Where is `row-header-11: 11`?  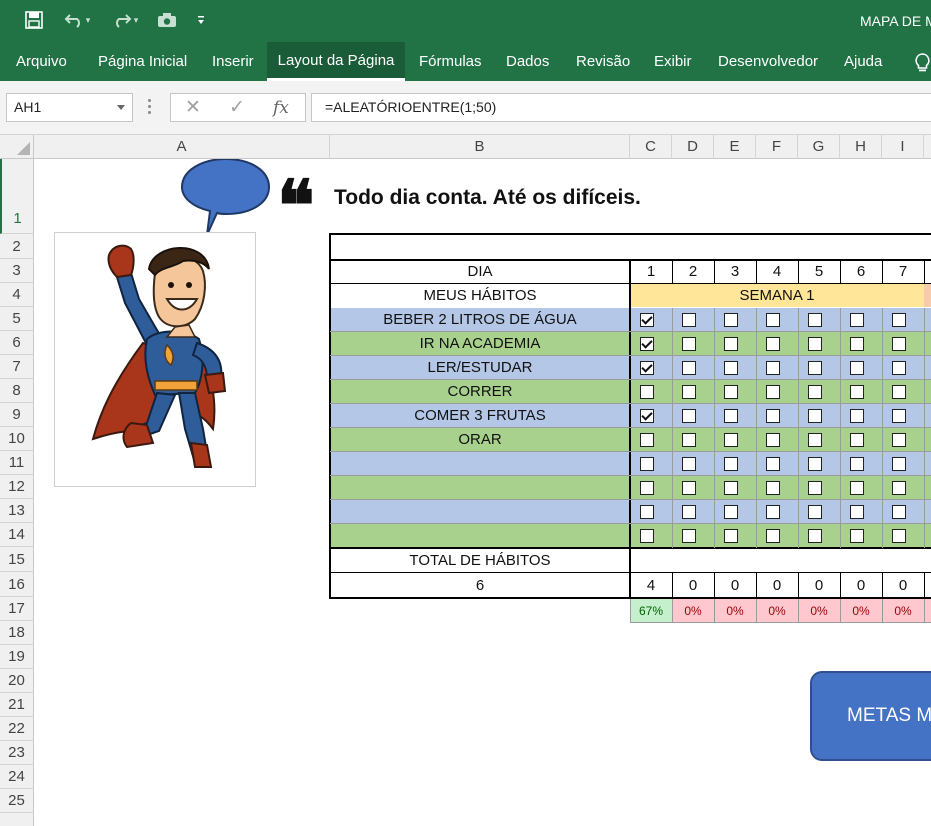
row-header-11: 11 is located at coordinates (16, 463).